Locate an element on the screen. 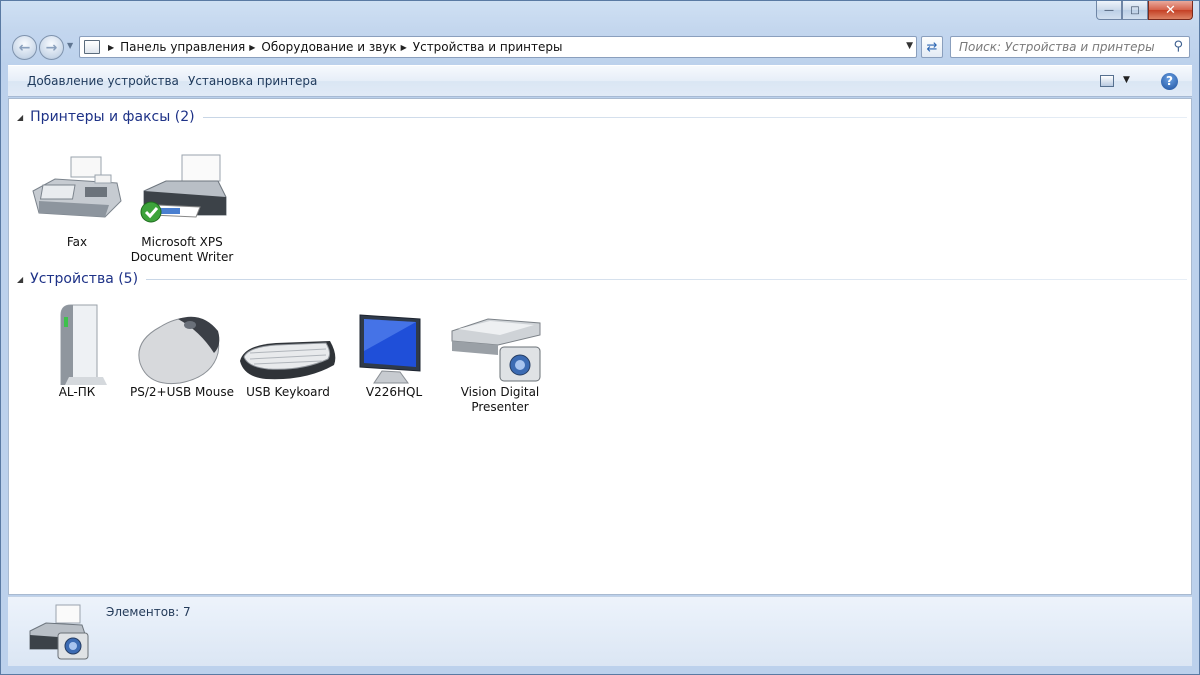 This screenshot has width=1200, height=675. device-tile-computer: AL-ПК is located at coordinates (77, 350).